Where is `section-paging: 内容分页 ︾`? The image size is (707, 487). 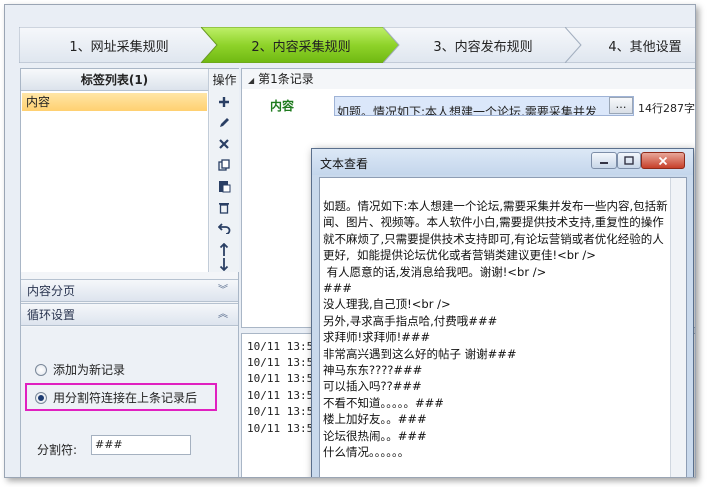
section-paging: 内容分页 ︾ is located at coordinates (129, 290).